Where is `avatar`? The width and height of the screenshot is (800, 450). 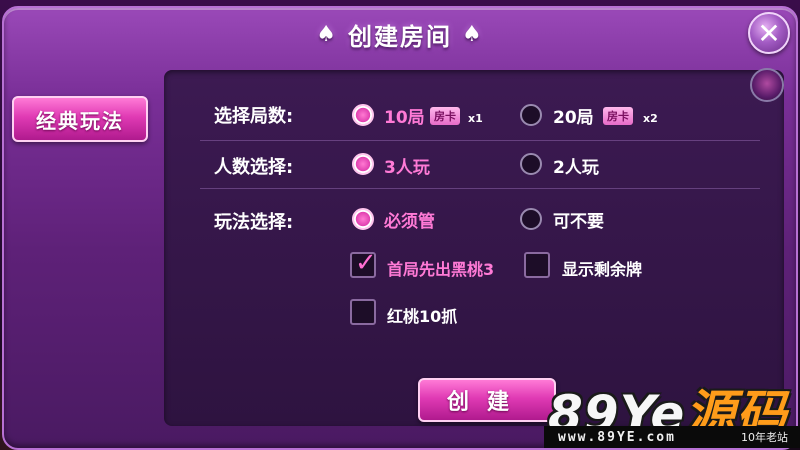 avatar is located at coordinates (767, 85).